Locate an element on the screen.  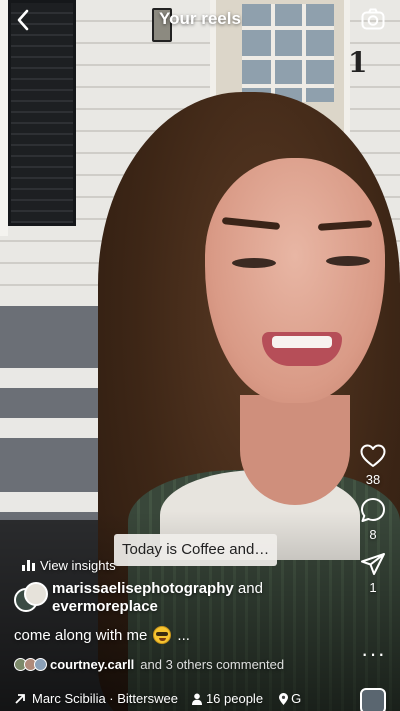
location-tag: G is located at coordinates (290, 698).